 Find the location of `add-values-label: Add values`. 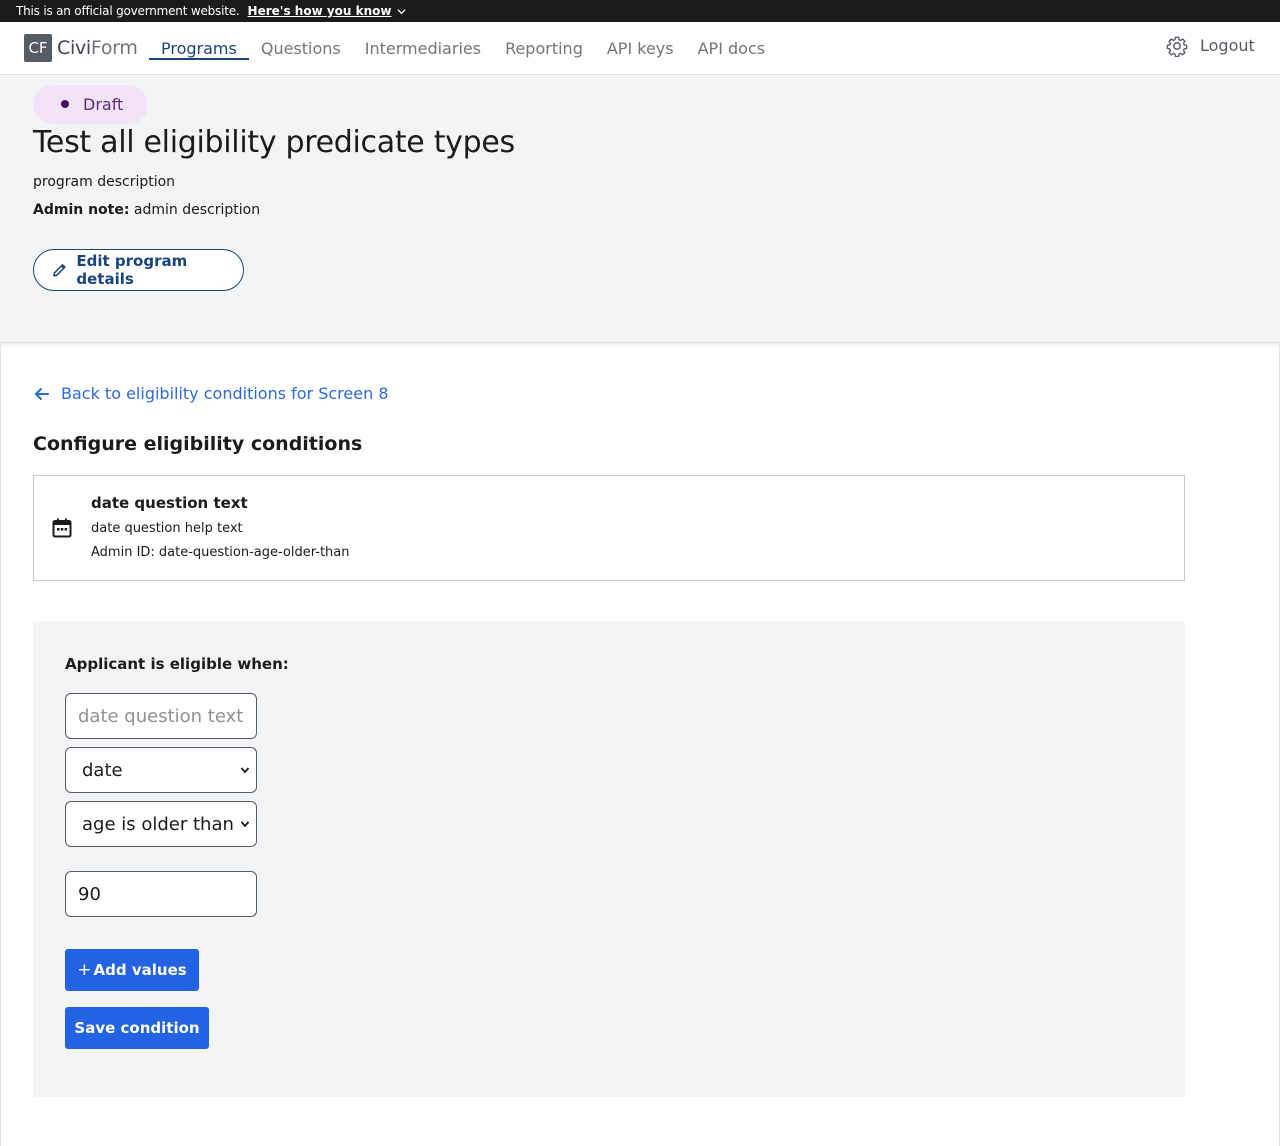

add-values-label: Add values is located at coordinates (140, 970).